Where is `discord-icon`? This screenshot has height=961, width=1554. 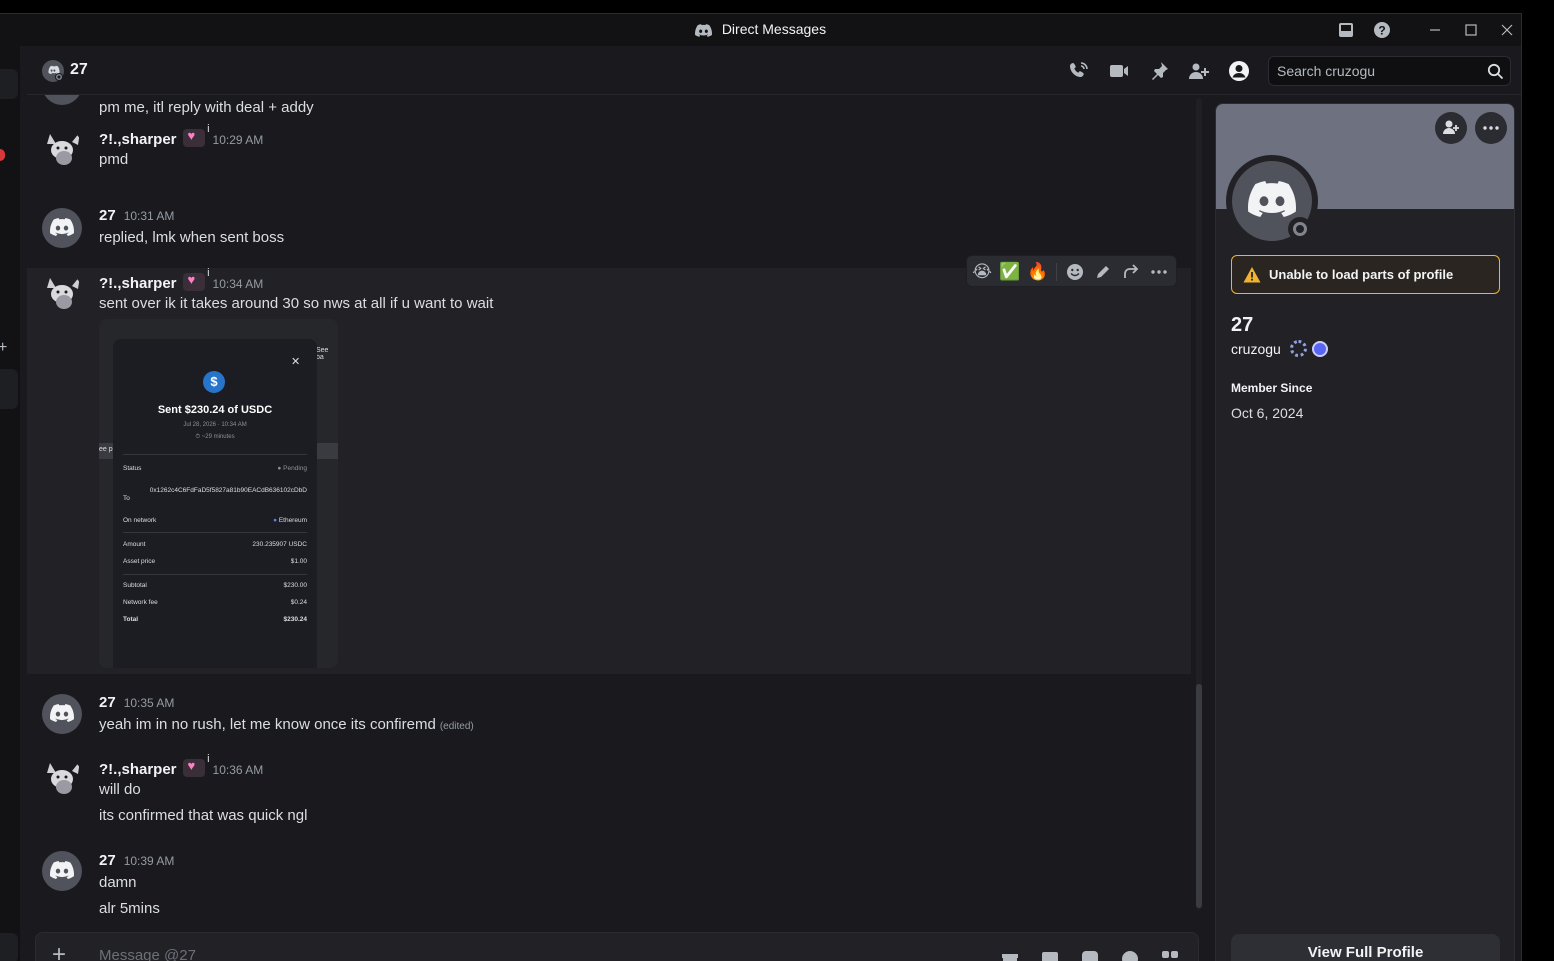 discord-icon is located at coordinates (703, 32).